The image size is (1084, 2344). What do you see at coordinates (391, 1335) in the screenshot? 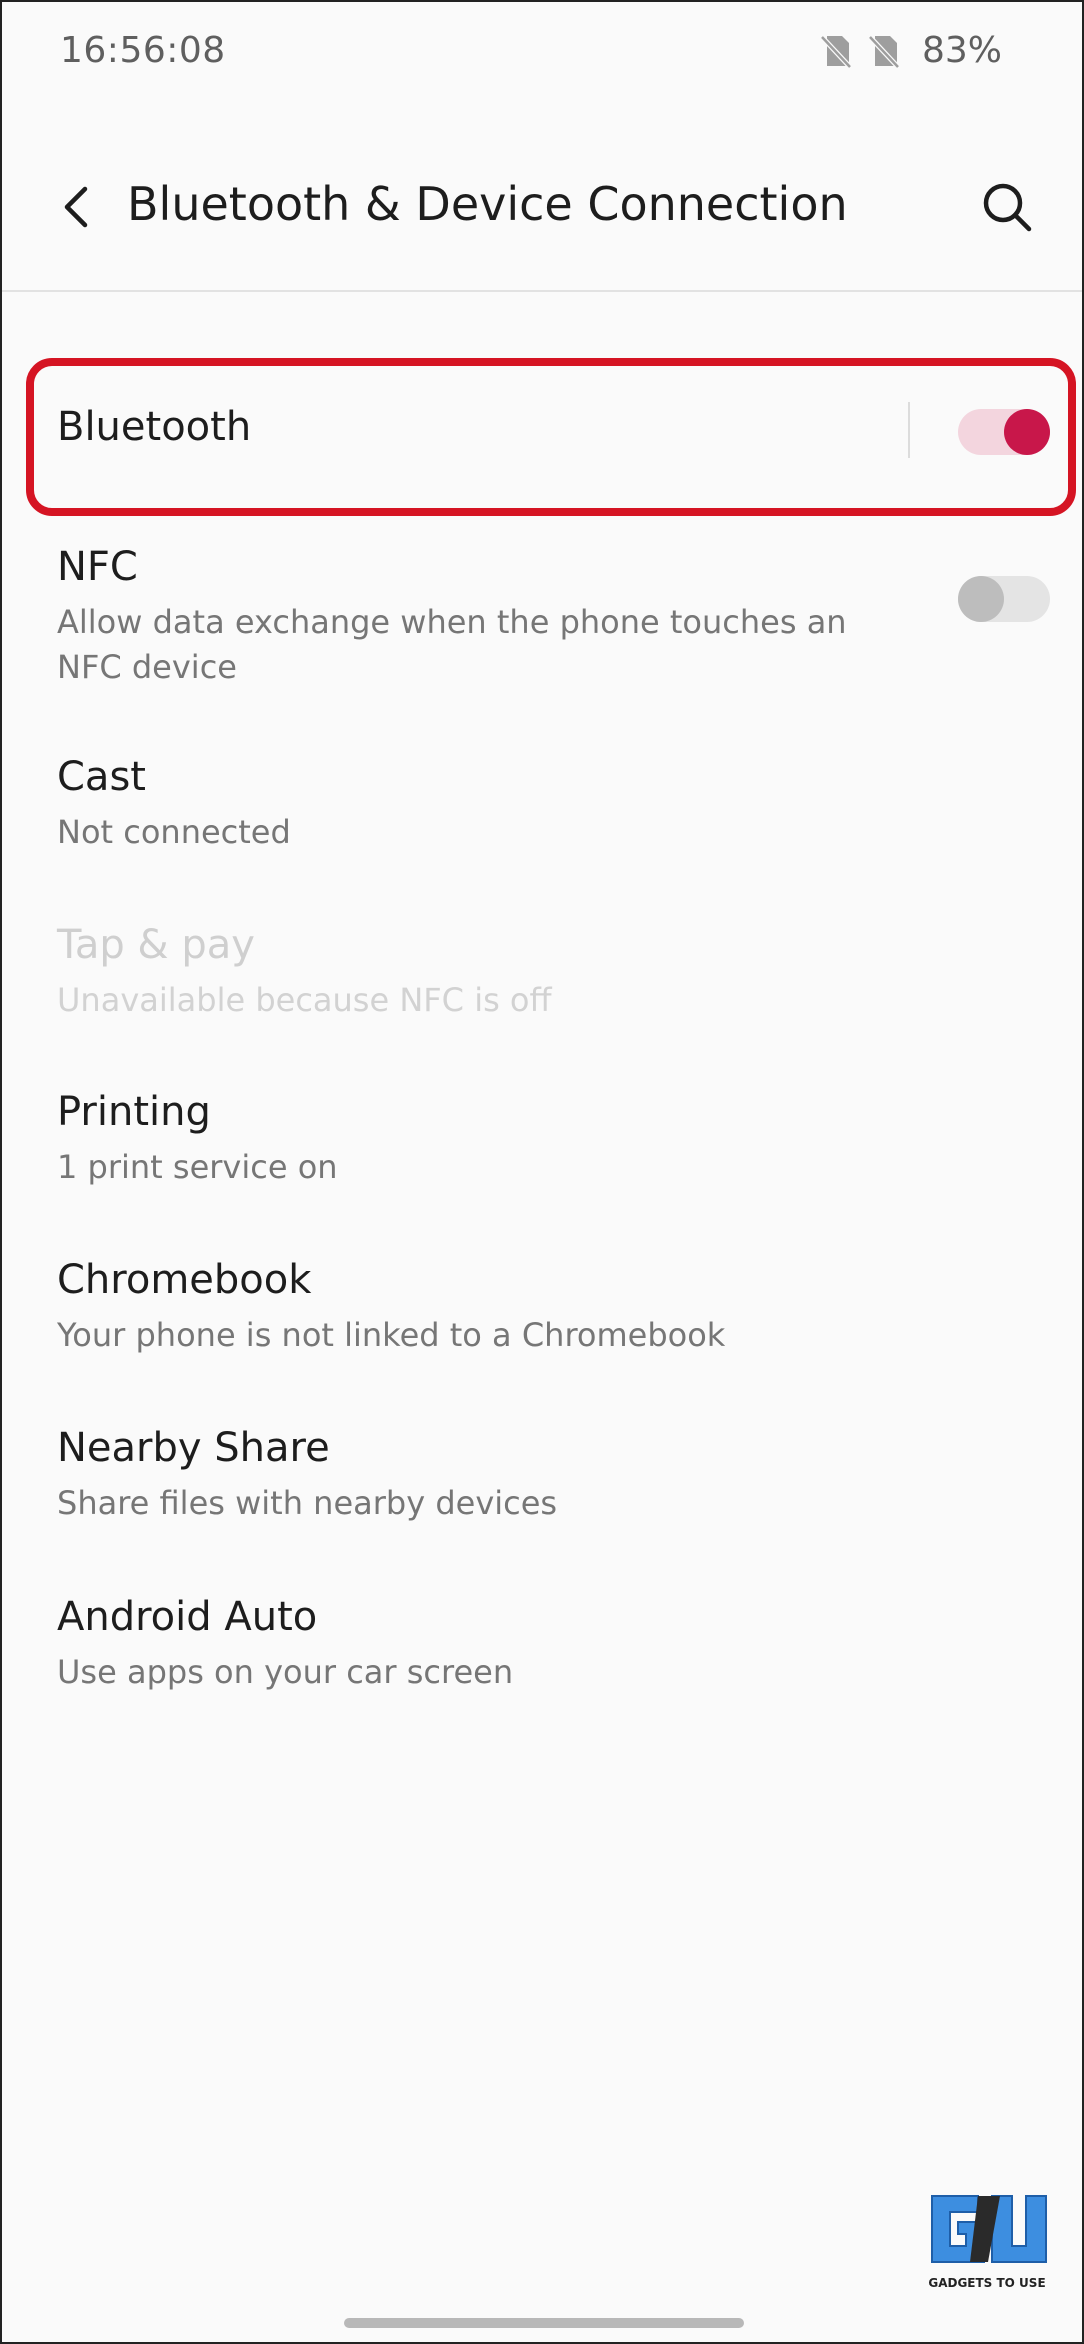
I see `setting-summary: Your phone is not linked to a Chromebook` at bounding box center [391, 1335].